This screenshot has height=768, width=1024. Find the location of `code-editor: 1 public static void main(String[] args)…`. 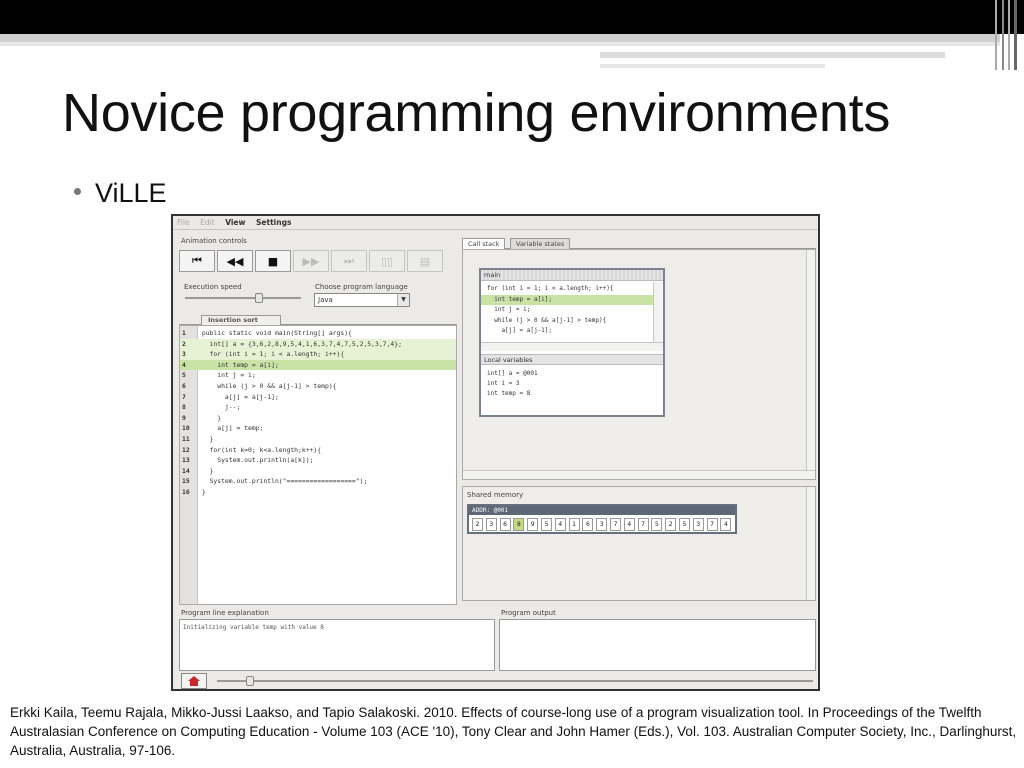

code-editor: 1 public static void main(String[] args)… is located at coordinates (318, 465).